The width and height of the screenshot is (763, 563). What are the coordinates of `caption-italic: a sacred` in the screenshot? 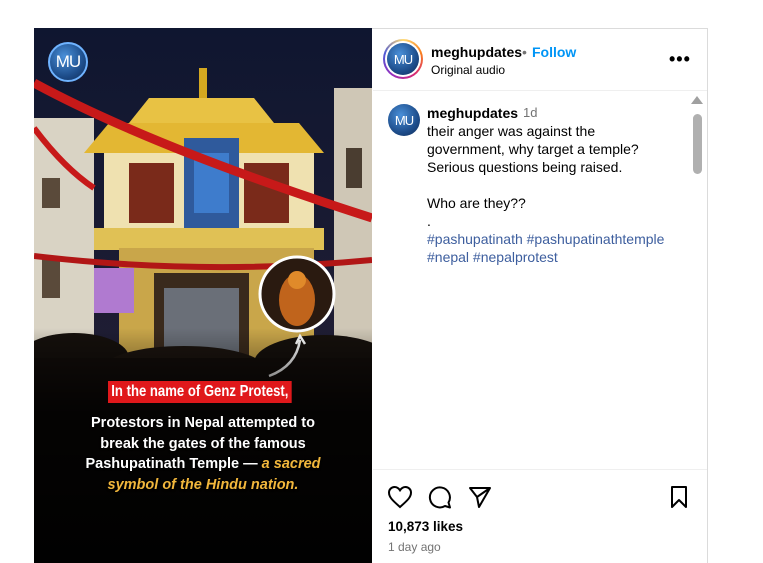 It's located at (291, 464).